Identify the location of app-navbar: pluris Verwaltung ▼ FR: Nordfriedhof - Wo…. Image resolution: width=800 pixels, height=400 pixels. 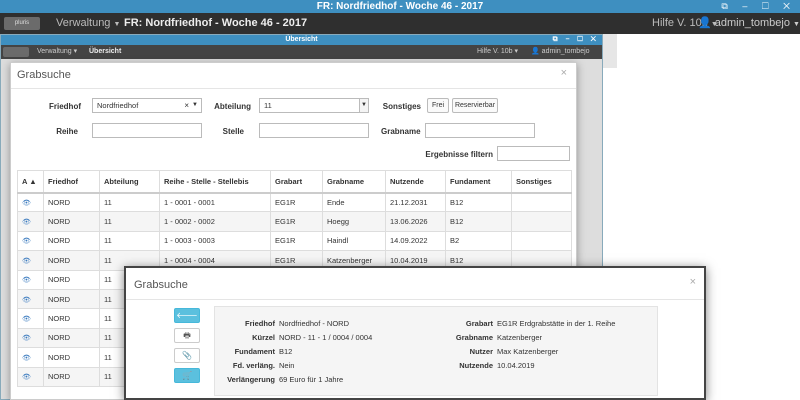
(400, 23).